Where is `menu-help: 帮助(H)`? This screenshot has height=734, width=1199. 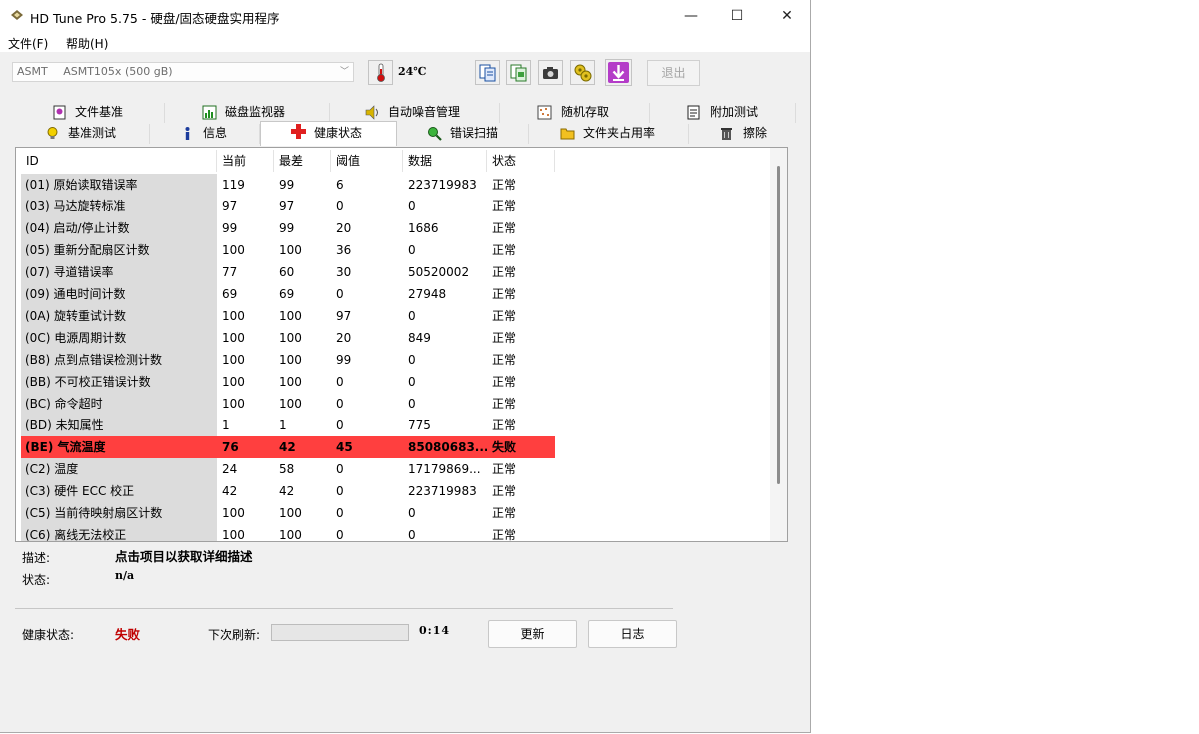
menu-help: 帮助(H) is located at coordinates (87, 43).